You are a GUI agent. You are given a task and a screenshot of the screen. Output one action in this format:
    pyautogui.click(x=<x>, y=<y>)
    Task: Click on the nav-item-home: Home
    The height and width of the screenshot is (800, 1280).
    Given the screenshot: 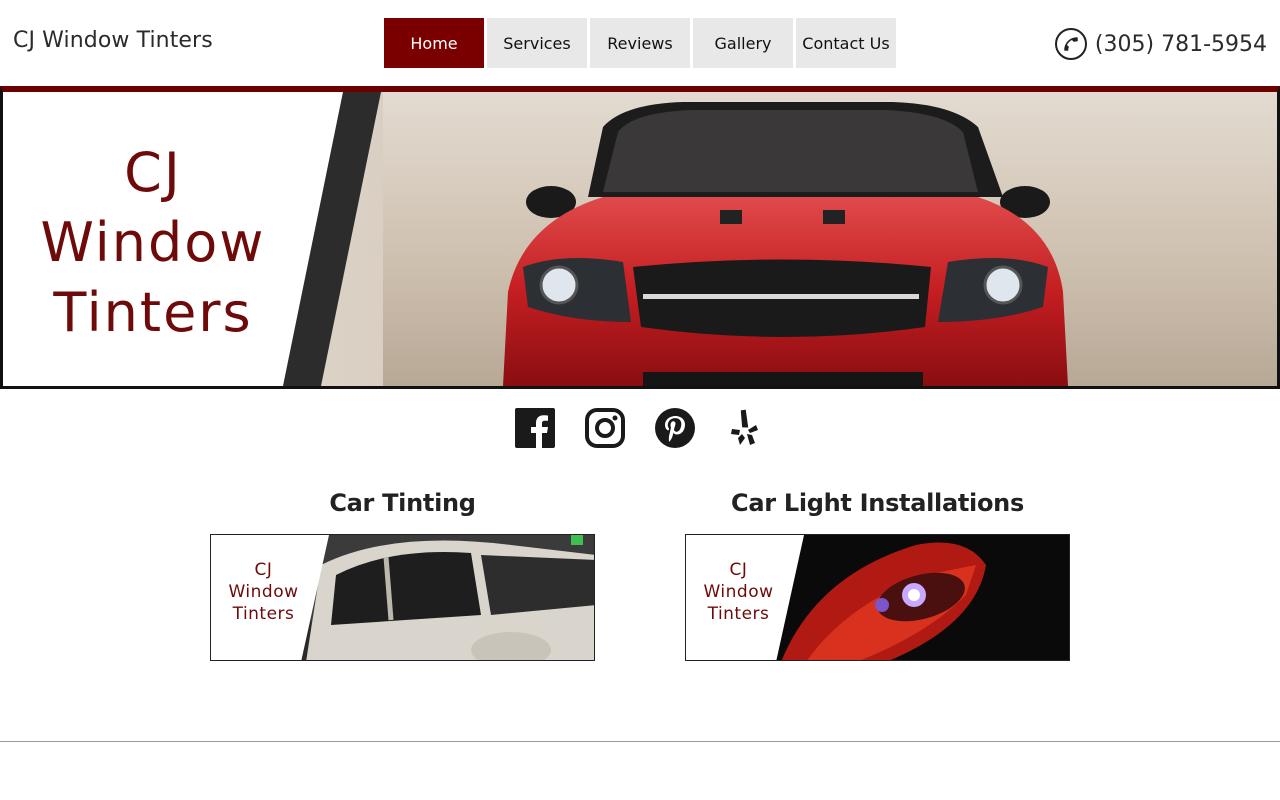 What is the action you would take?
    pyautogui.click(x=434, y=43)
    